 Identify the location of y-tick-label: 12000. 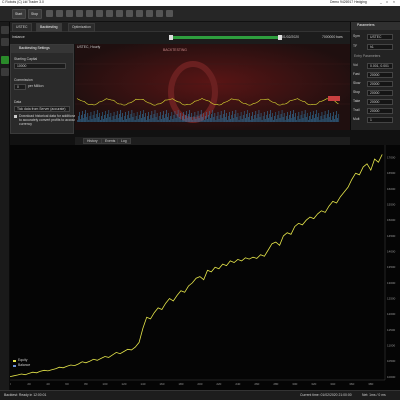
(391, 314).